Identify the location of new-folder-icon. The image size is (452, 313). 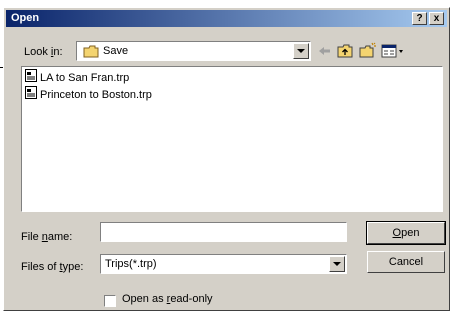
(367, 51).